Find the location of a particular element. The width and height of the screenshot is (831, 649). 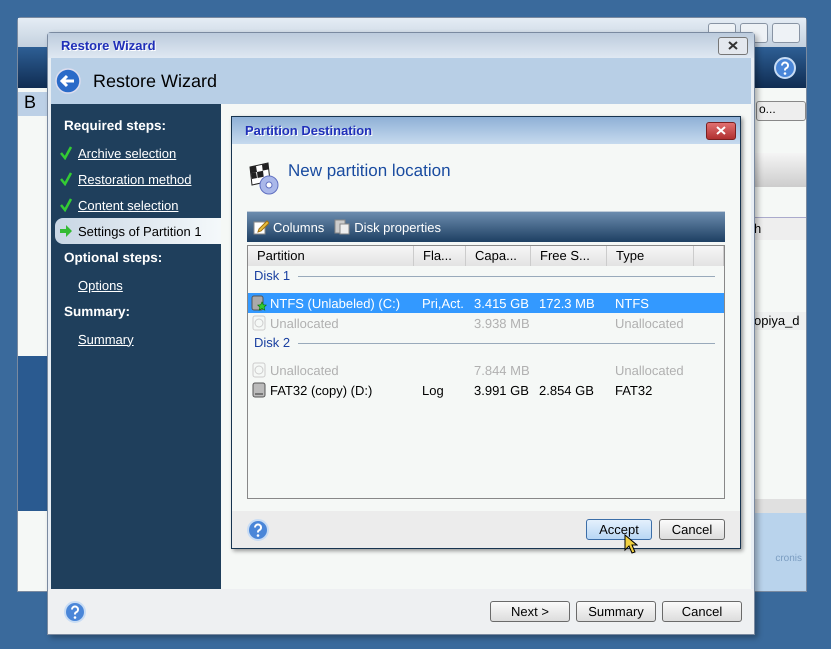

wizard-step: Options is located at coordinates (136, 285).